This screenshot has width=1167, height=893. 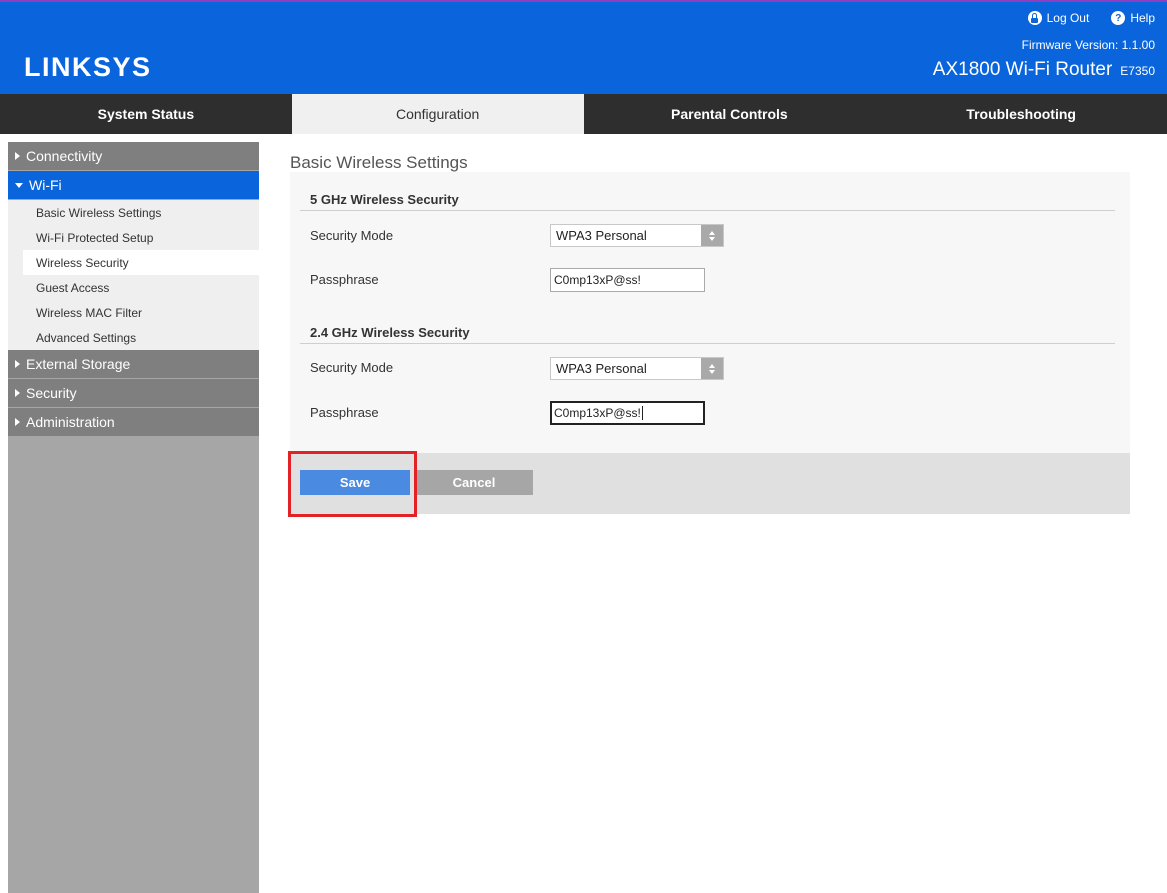 What do you see at coordinates (1137, 71) in the screenshot?
I see `model-code: E7350` at bounding box center [1137, 71].